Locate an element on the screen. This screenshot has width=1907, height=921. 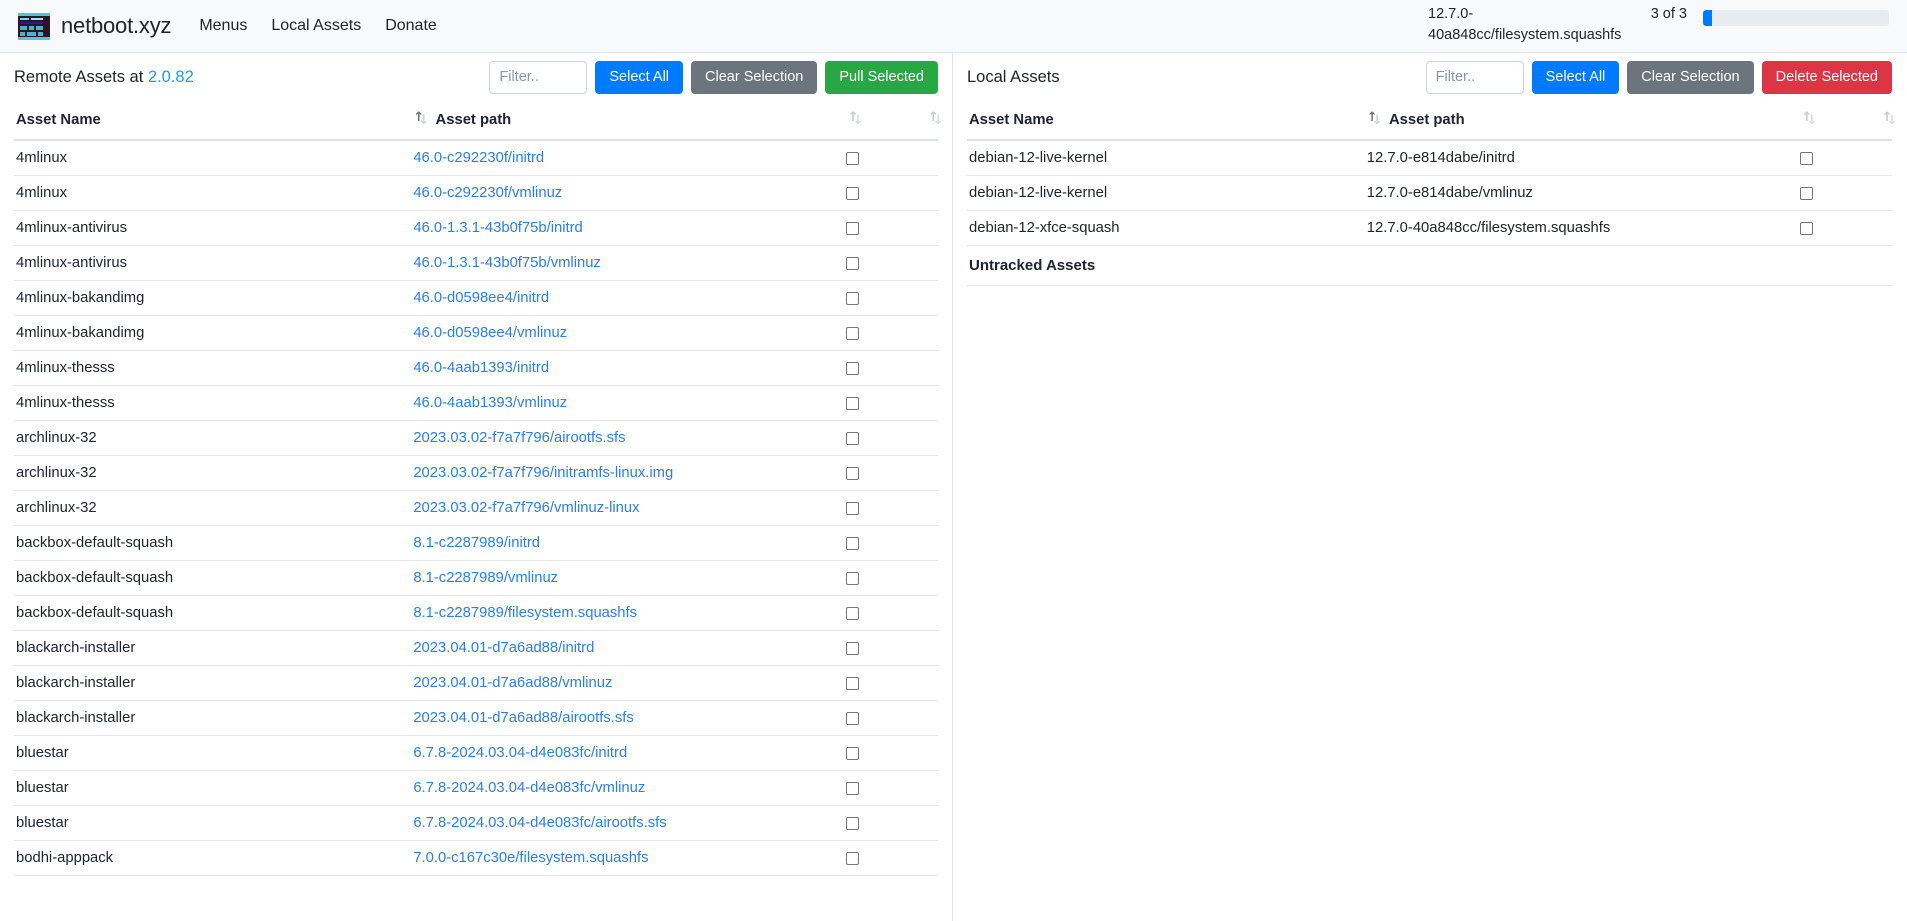
asset-path-link: 2023.04.01-d7a6ad88/initrd is located at coordinates (503, 648).